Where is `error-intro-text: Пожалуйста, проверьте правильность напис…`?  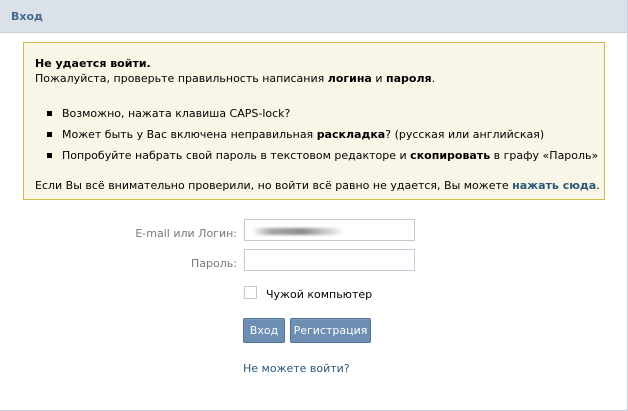 error-intro-text: Пожалуйста, проверьте правильность напис… is located at coordinates (181, 78).